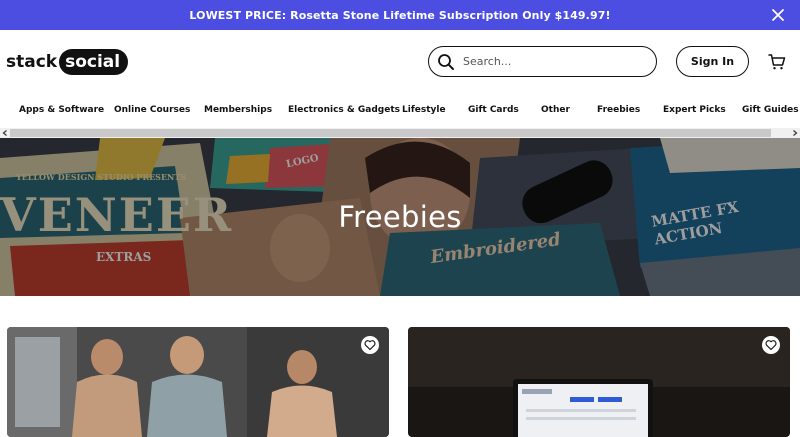  Describe the element at coordinates (694, 110) in the screenshot. I see `nav-item-expert-picks: Expert Picks` at that location.